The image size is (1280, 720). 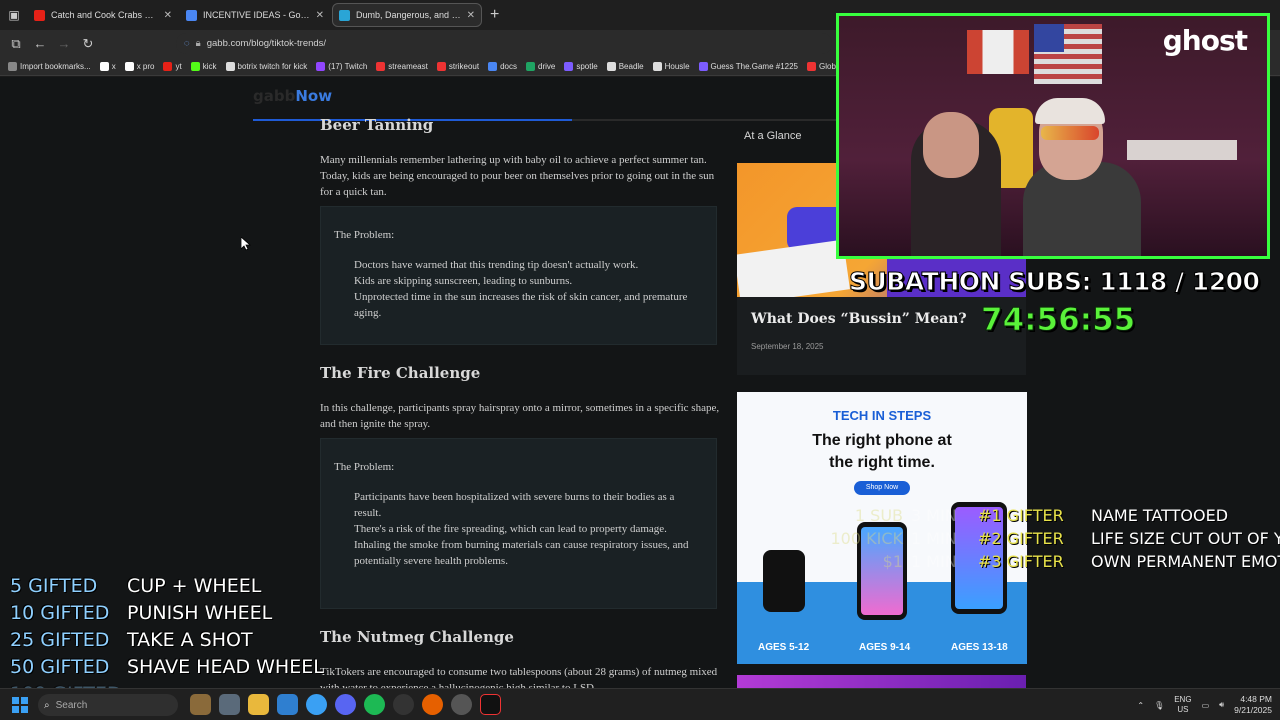 What do you see at coordinates (195, 66) in the screenshot?
I see `kick-icon` at bounding box center [195, 66].